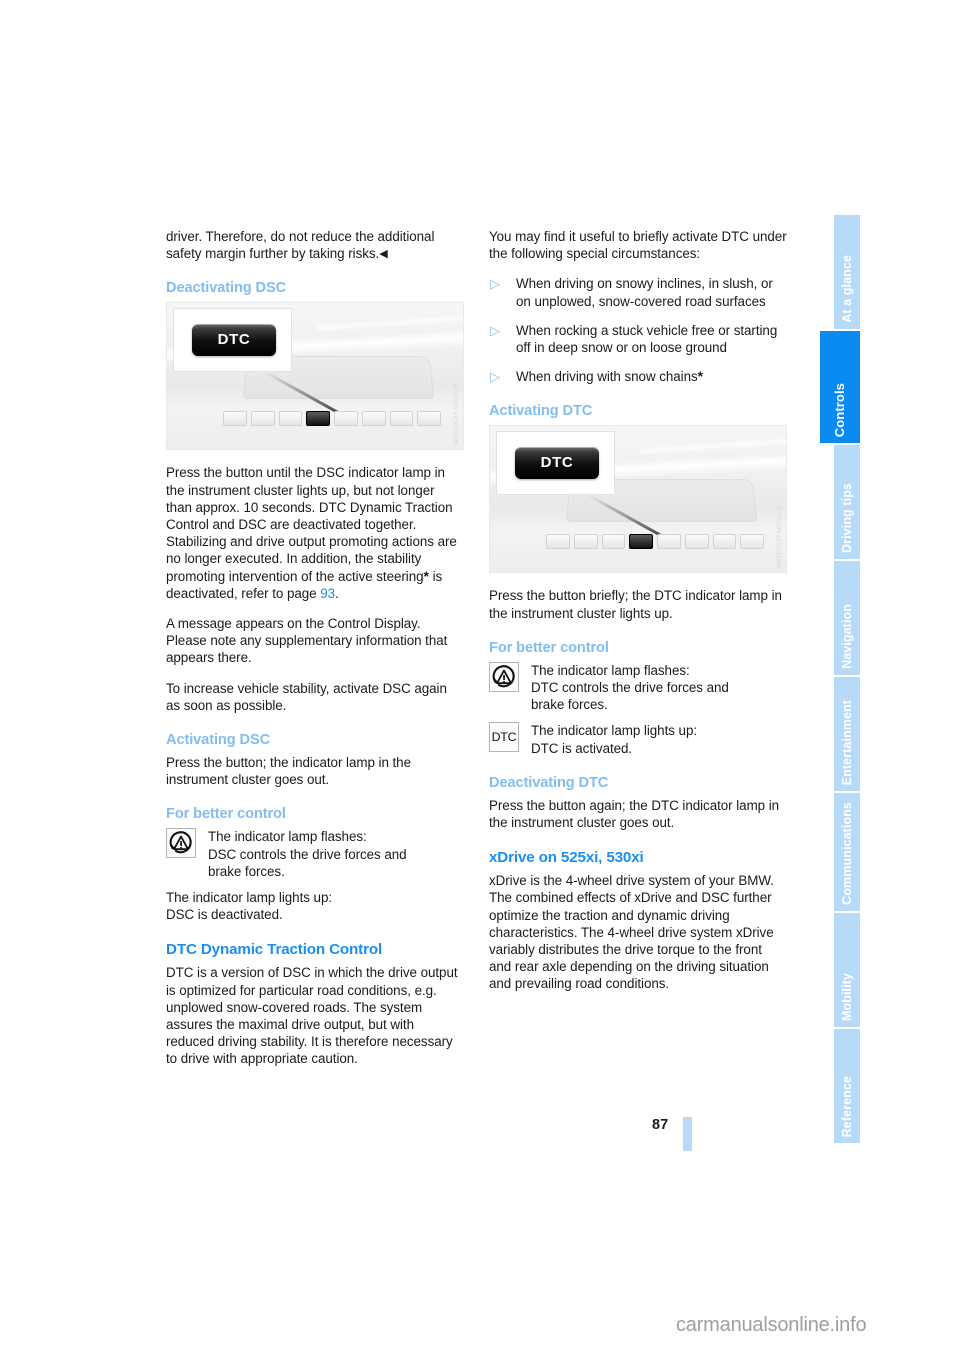 This screenshot has width=960, height=1358. I want to click on sidebar-tab-controls: Controls, so click(840, 387).